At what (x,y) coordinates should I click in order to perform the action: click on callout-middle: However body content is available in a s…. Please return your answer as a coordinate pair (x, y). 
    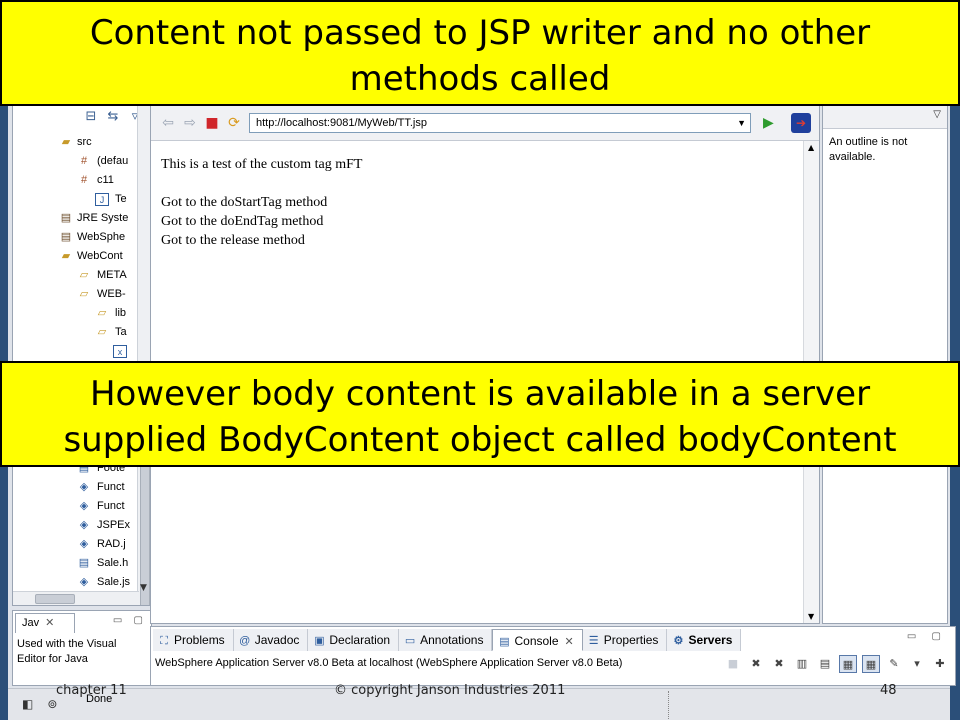
    Looking at the image, I should click on (480, 414).